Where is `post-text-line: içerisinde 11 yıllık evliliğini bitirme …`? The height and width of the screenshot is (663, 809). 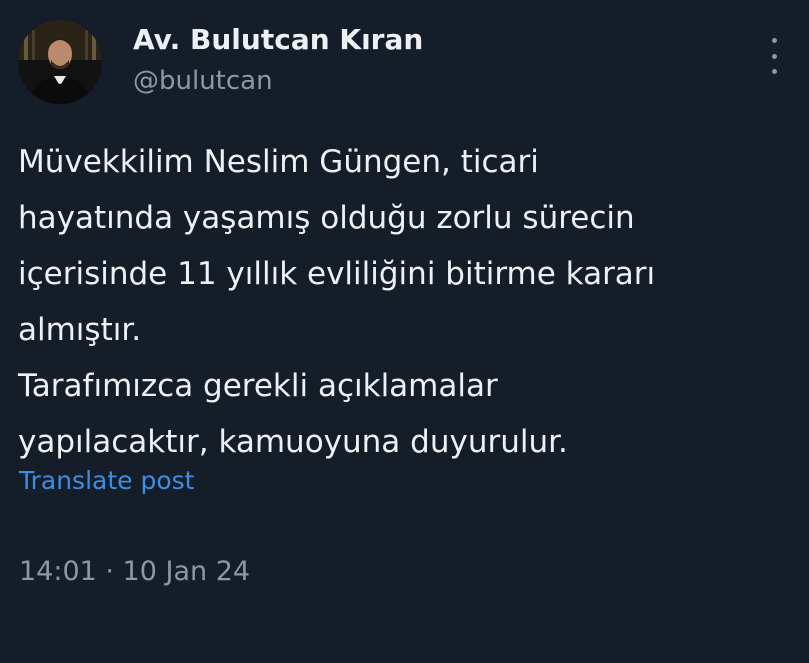
post-text-line: içerisinde 11 yıllık evliliğini bitirme … is located at coordinates (337, 274).